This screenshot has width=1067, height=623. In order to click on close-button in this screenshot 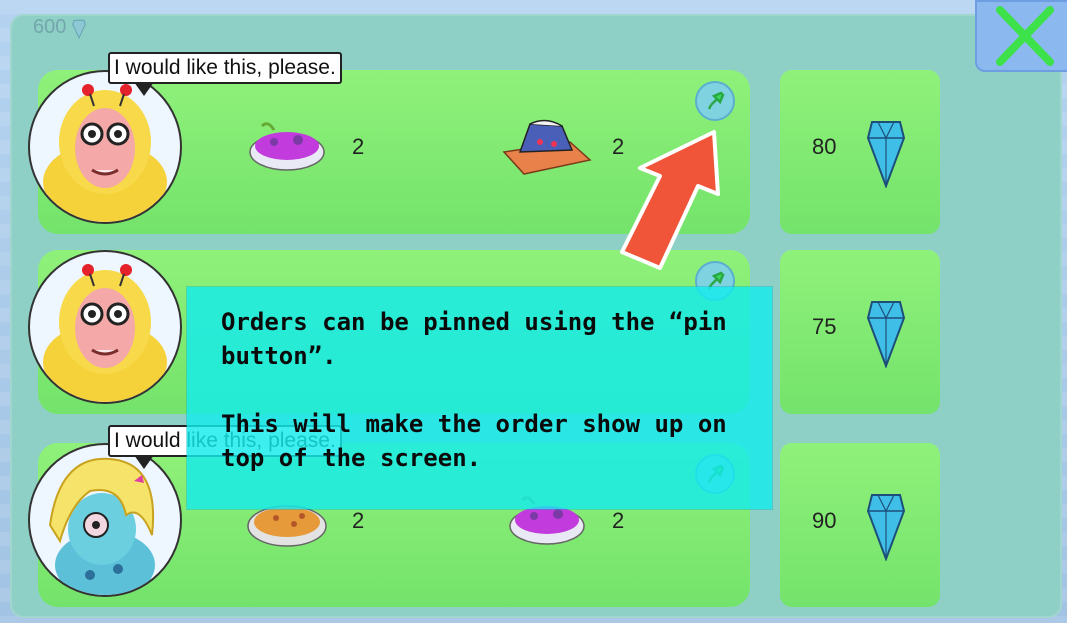, I will do `click(1021, 36)`.